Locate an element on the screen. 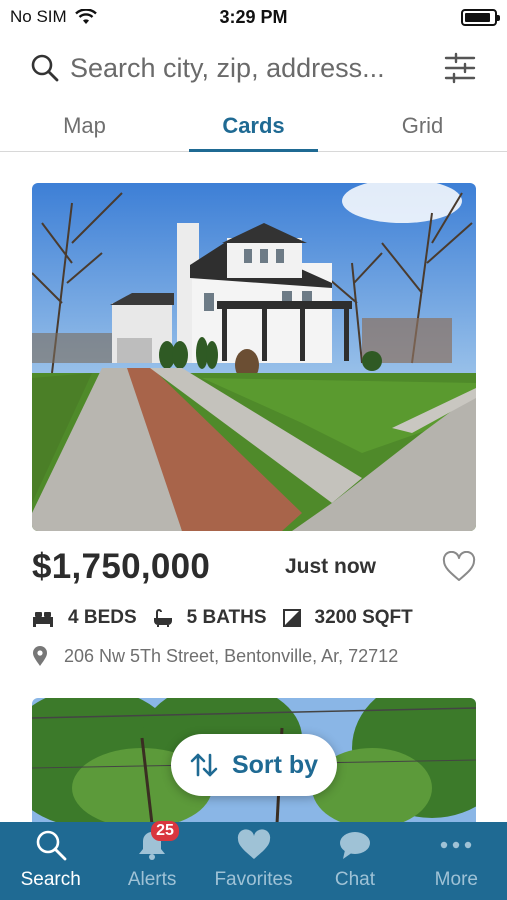 Image resolution: width=507 pixels, height=900 pixels. carrier-label: No SIM is located at coordinates (38, 16).